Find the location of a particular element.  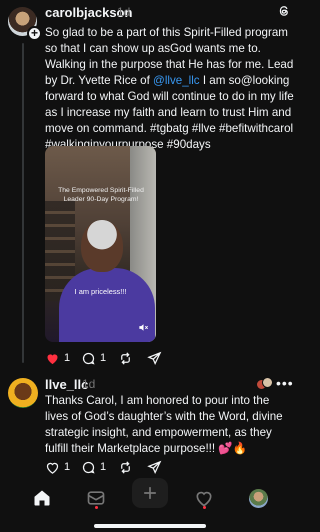

reply-button: 1 is located at coordinates (93, 358).